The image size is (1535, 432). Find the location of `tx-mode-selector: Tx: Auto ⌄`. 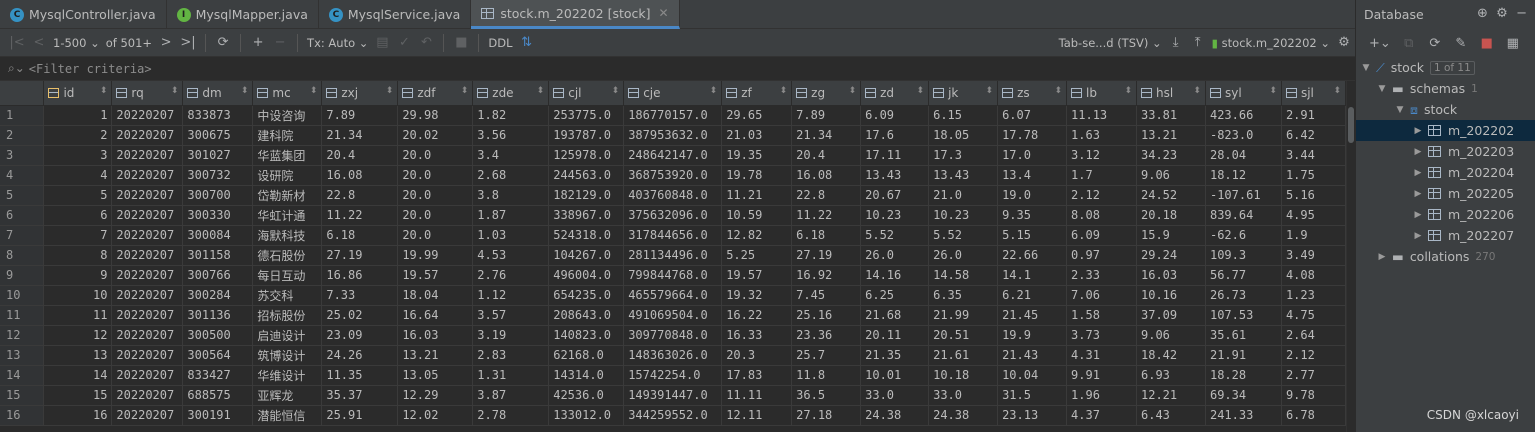

tx-mode-selector: Tx: Auto ⌄ is located at coordinates (337, 43).